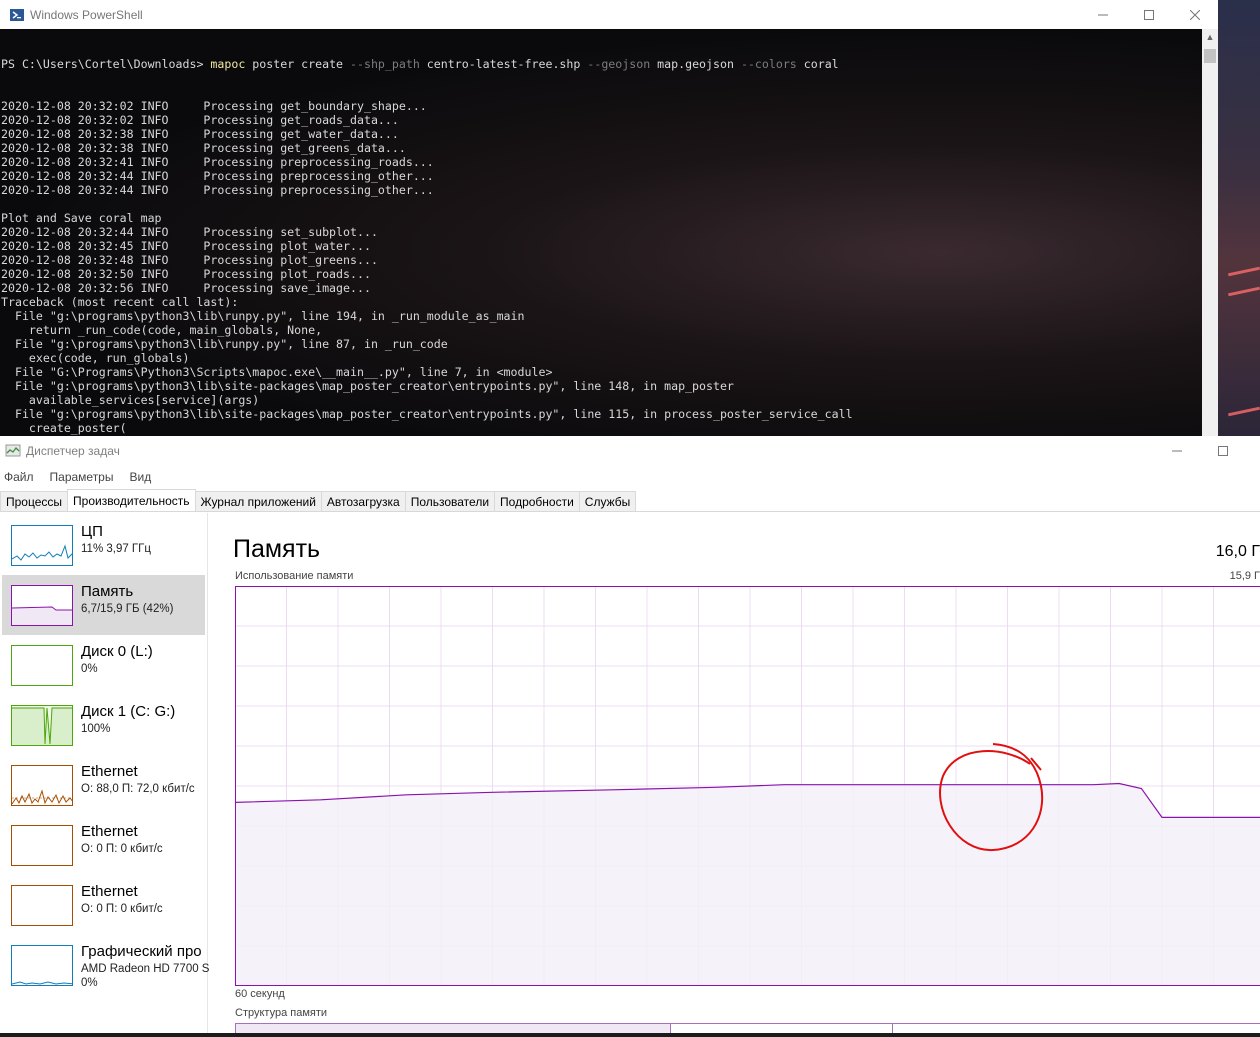  What do you see at coordinates (277, 549) in the screenshot?
I see `page-title: Память` at bounding box center [277, 549].